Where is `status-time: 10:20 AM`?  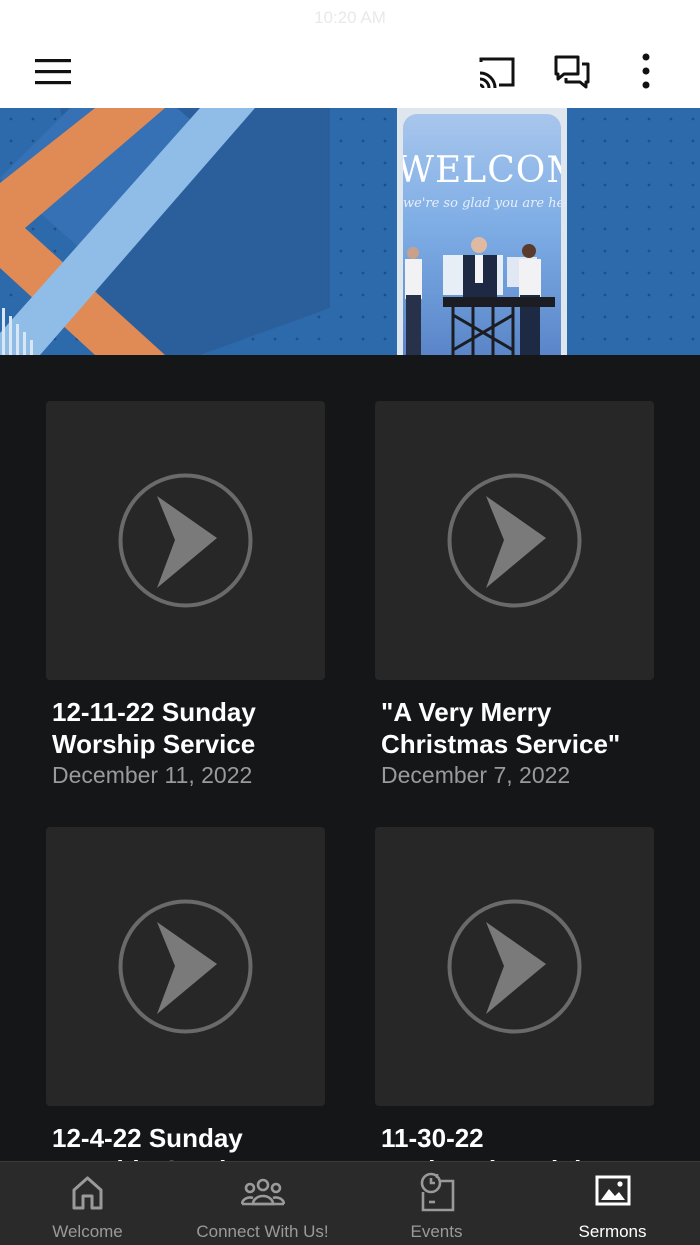
status-time: 10:20 AM is located at coordinates (350, 17).